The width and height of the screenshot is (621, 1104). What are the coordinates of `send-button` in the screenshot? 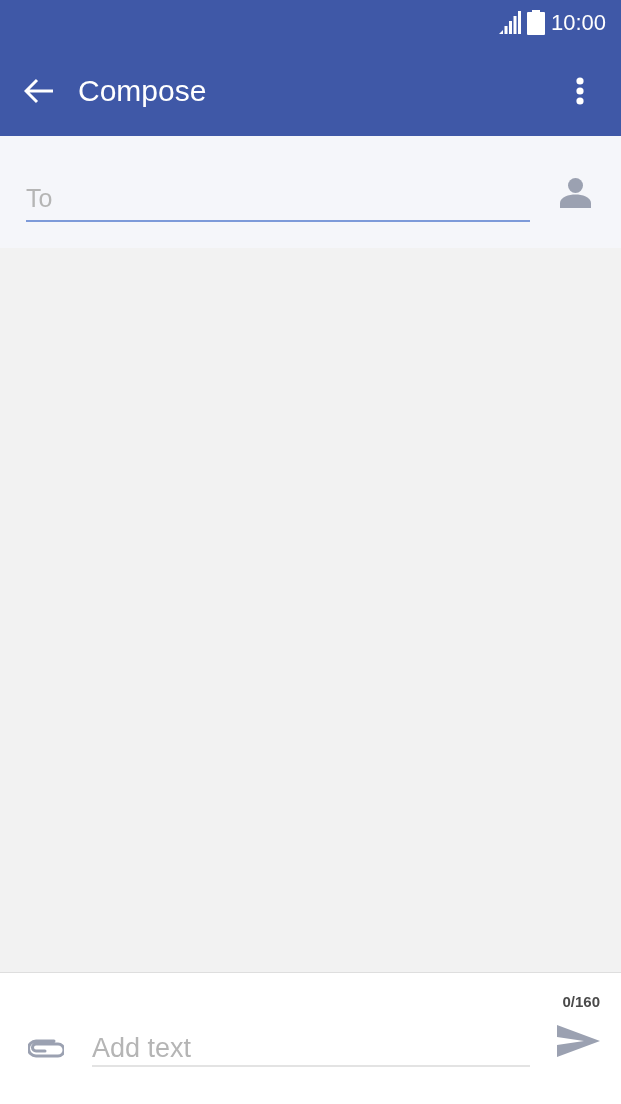 It's located at (578, 1041).